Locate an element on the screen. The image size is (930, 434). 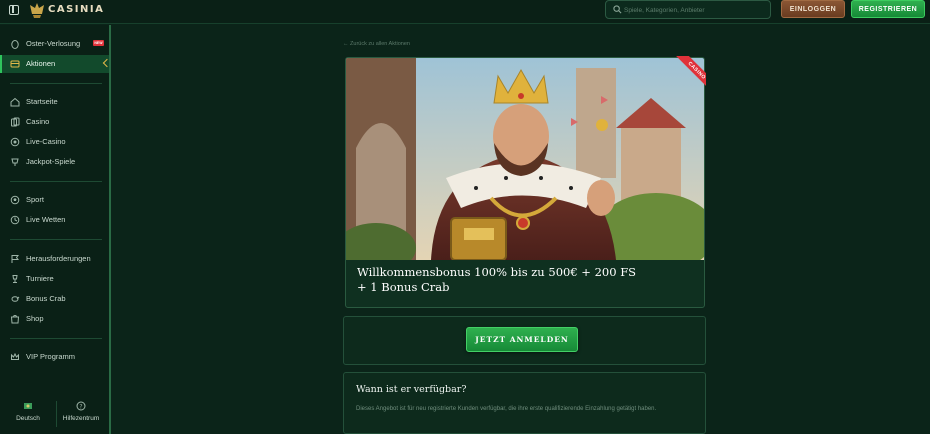
crown-icon is located at coordinates (15, 356).